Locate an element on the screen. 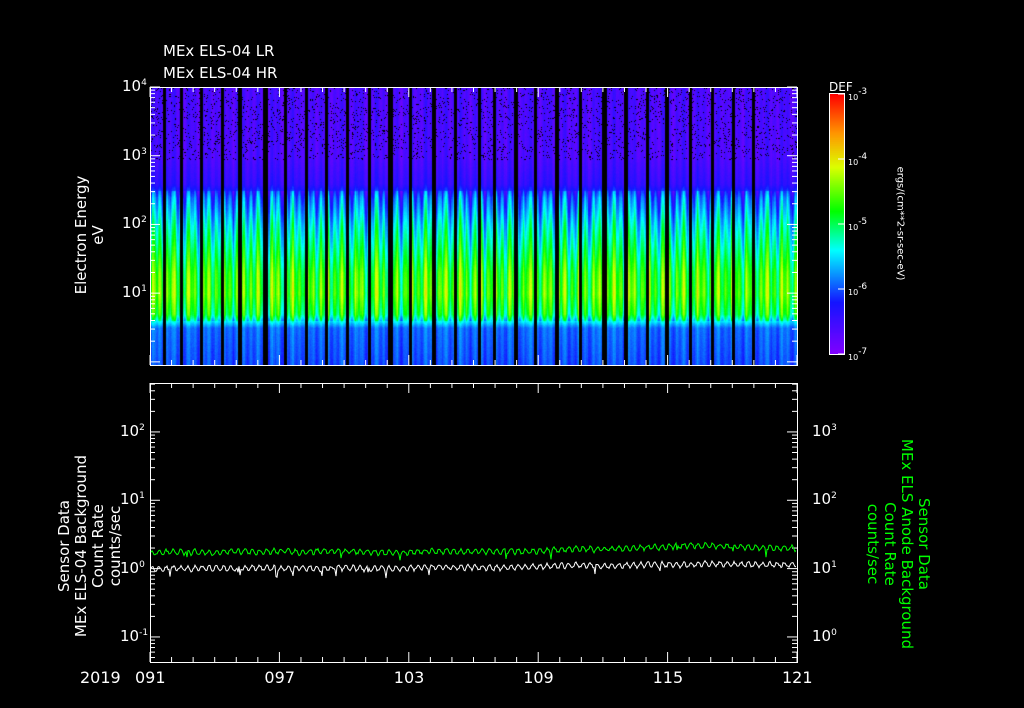 Image resolution: width=1024 pixels, height=708 pixels. year-label: 2019 is located at coordinates (100, 677).